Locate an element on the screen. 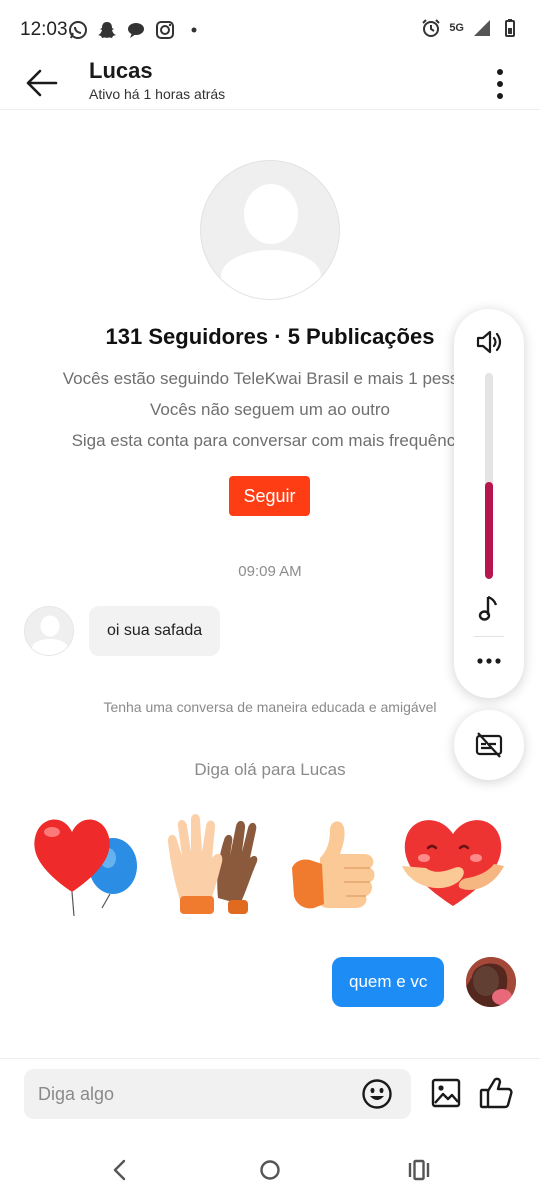 This screenshot has height=1200, width=540. profile-avatar is located at coordinates (270, 230).